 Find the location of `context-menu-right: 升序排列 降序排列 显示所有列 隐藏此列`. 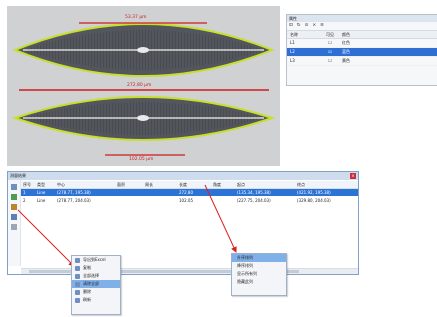

context-menu-right: 升序排列 降序排列 显示所有列 隐藏此列 is located at coordinates (259, 274).